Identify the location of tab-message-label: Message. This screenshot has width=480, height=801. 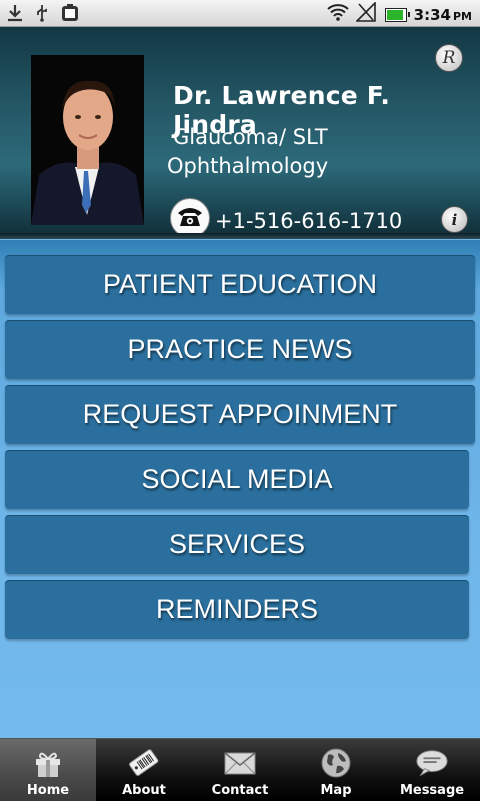
(432, 790).